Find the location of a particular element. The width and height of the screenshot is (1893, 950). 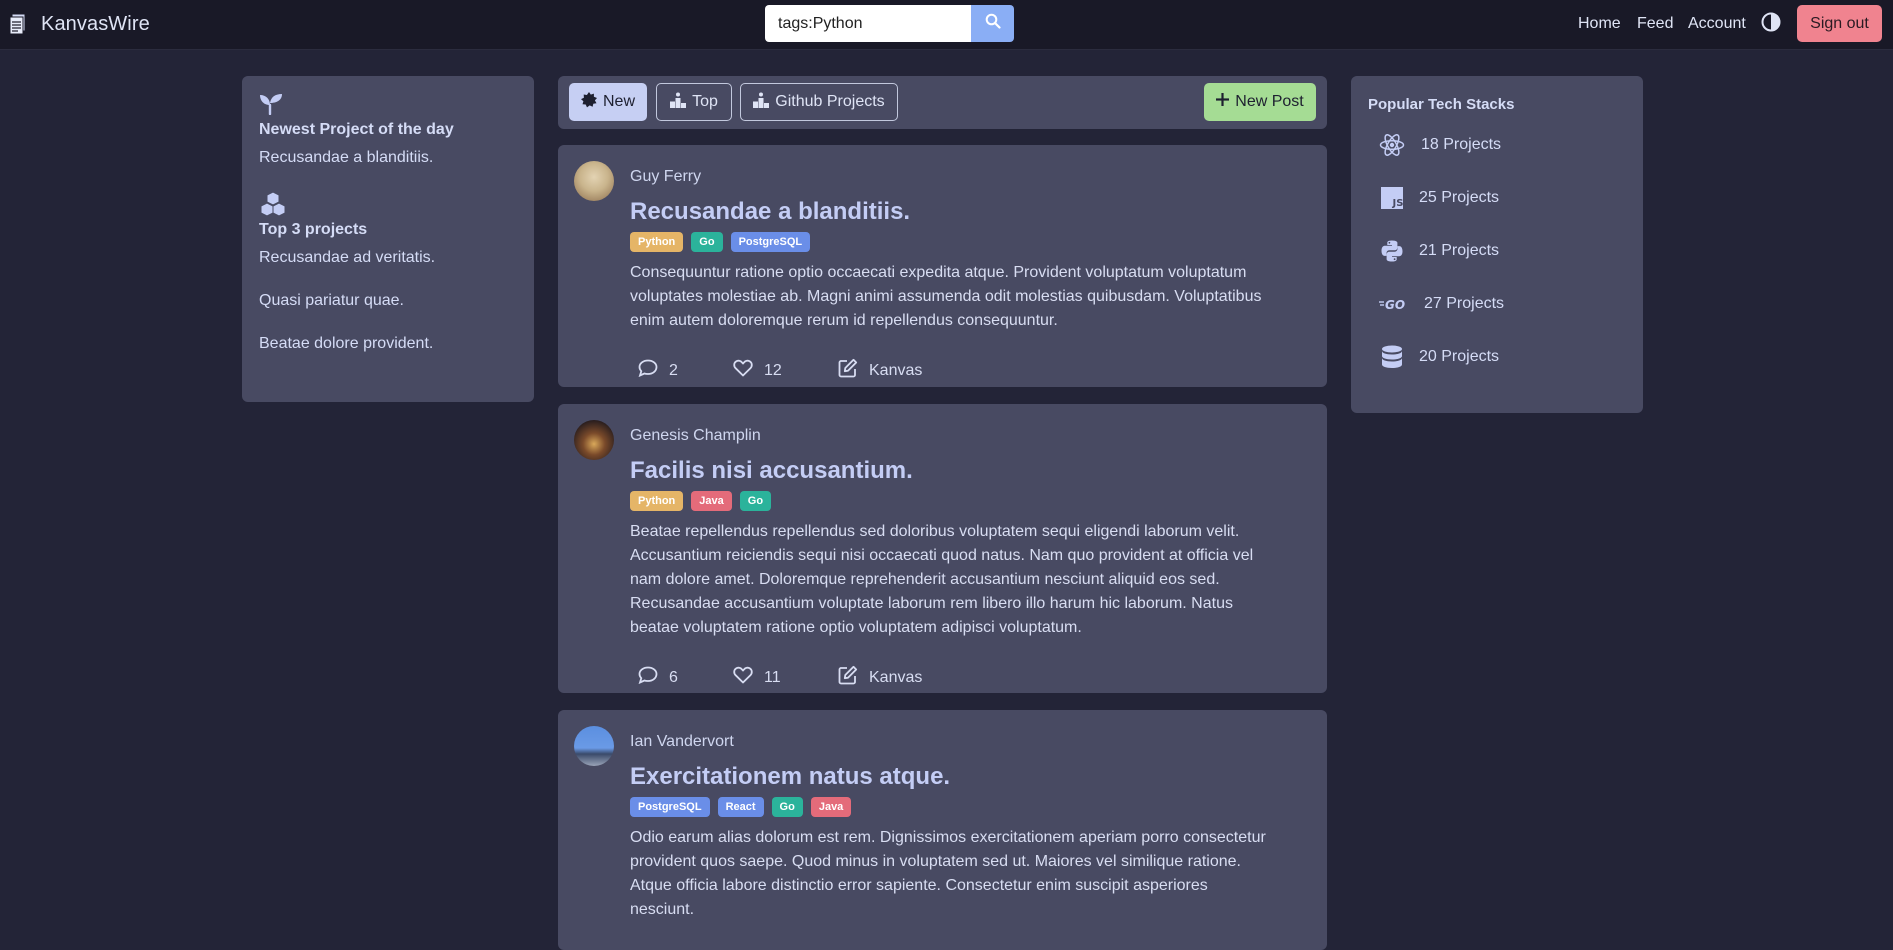

stack-count: 21 Projects is located at coordinates (1459, 250).